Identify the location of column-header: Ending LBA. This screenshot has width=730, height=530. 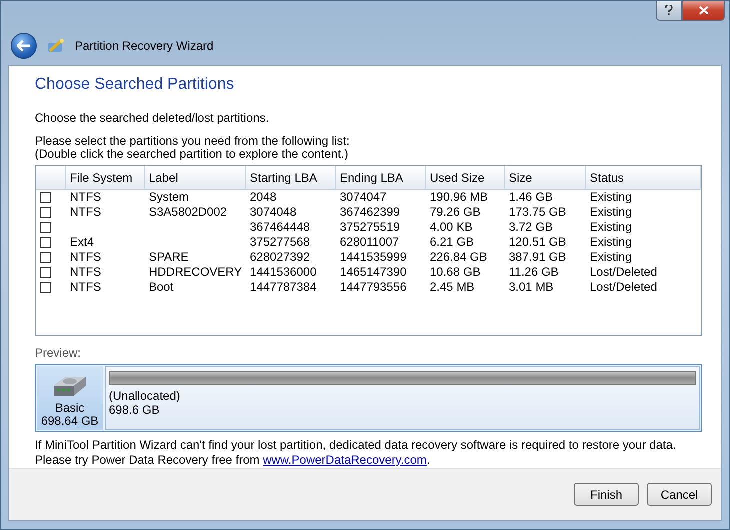
(381, 178).